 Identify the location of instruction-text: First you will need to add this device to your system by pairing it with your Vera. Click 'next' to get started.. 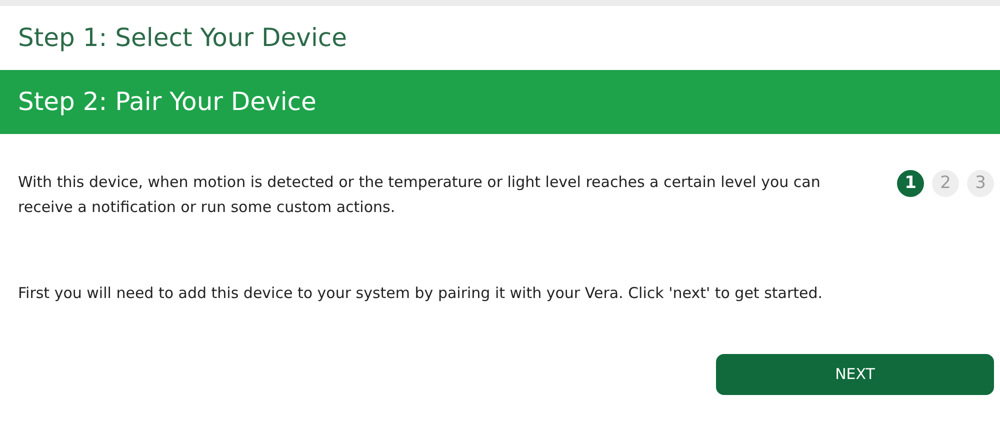
(420, 293).